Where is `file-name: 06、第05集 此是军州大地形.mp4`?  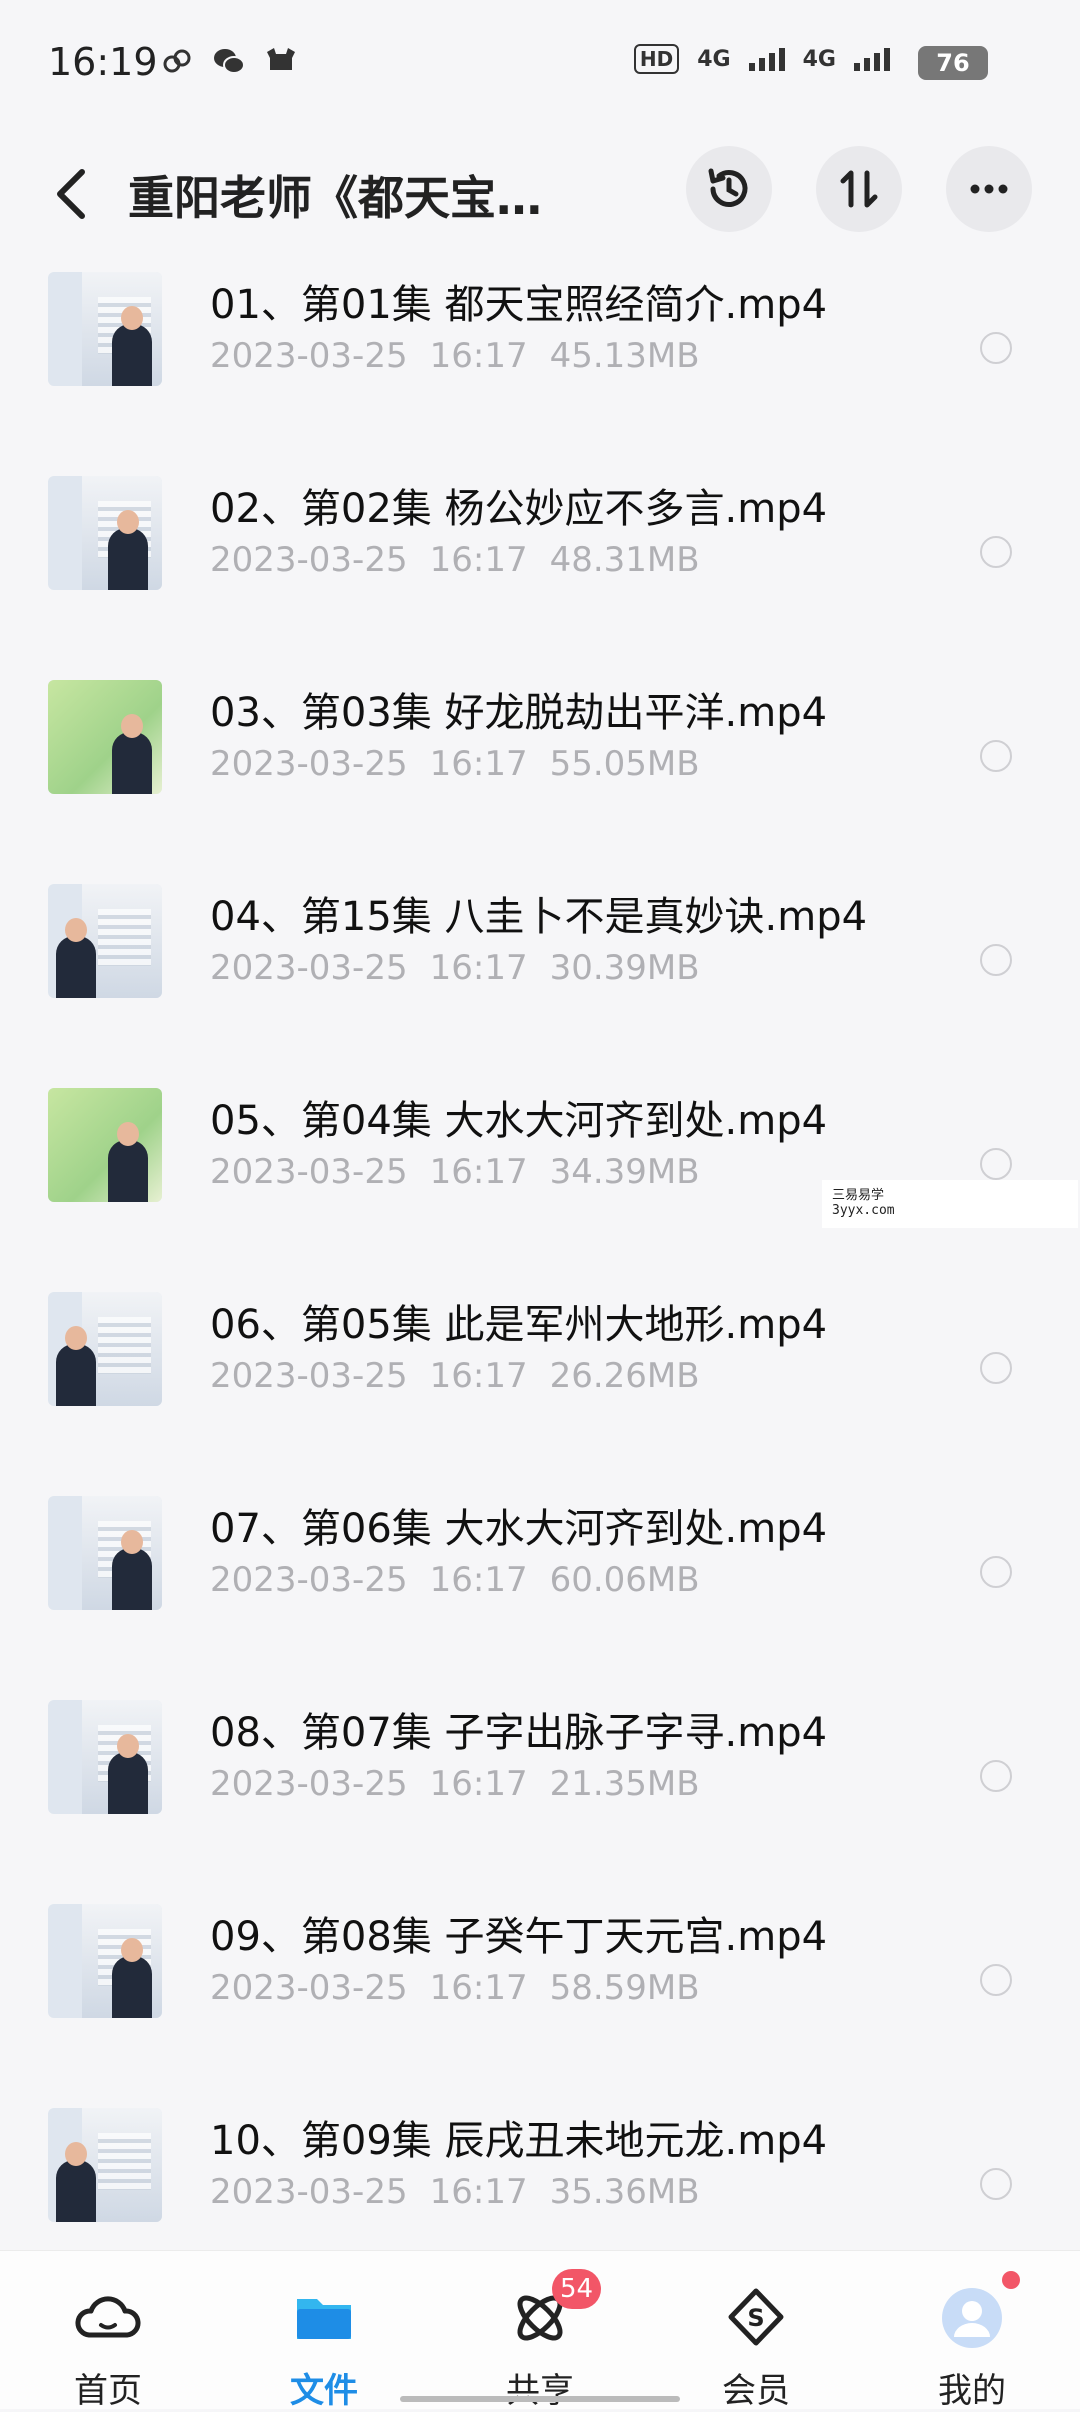
file-name: 06、第05集 此是军州大地形.mp4 is located at coordinates (519, 1325).